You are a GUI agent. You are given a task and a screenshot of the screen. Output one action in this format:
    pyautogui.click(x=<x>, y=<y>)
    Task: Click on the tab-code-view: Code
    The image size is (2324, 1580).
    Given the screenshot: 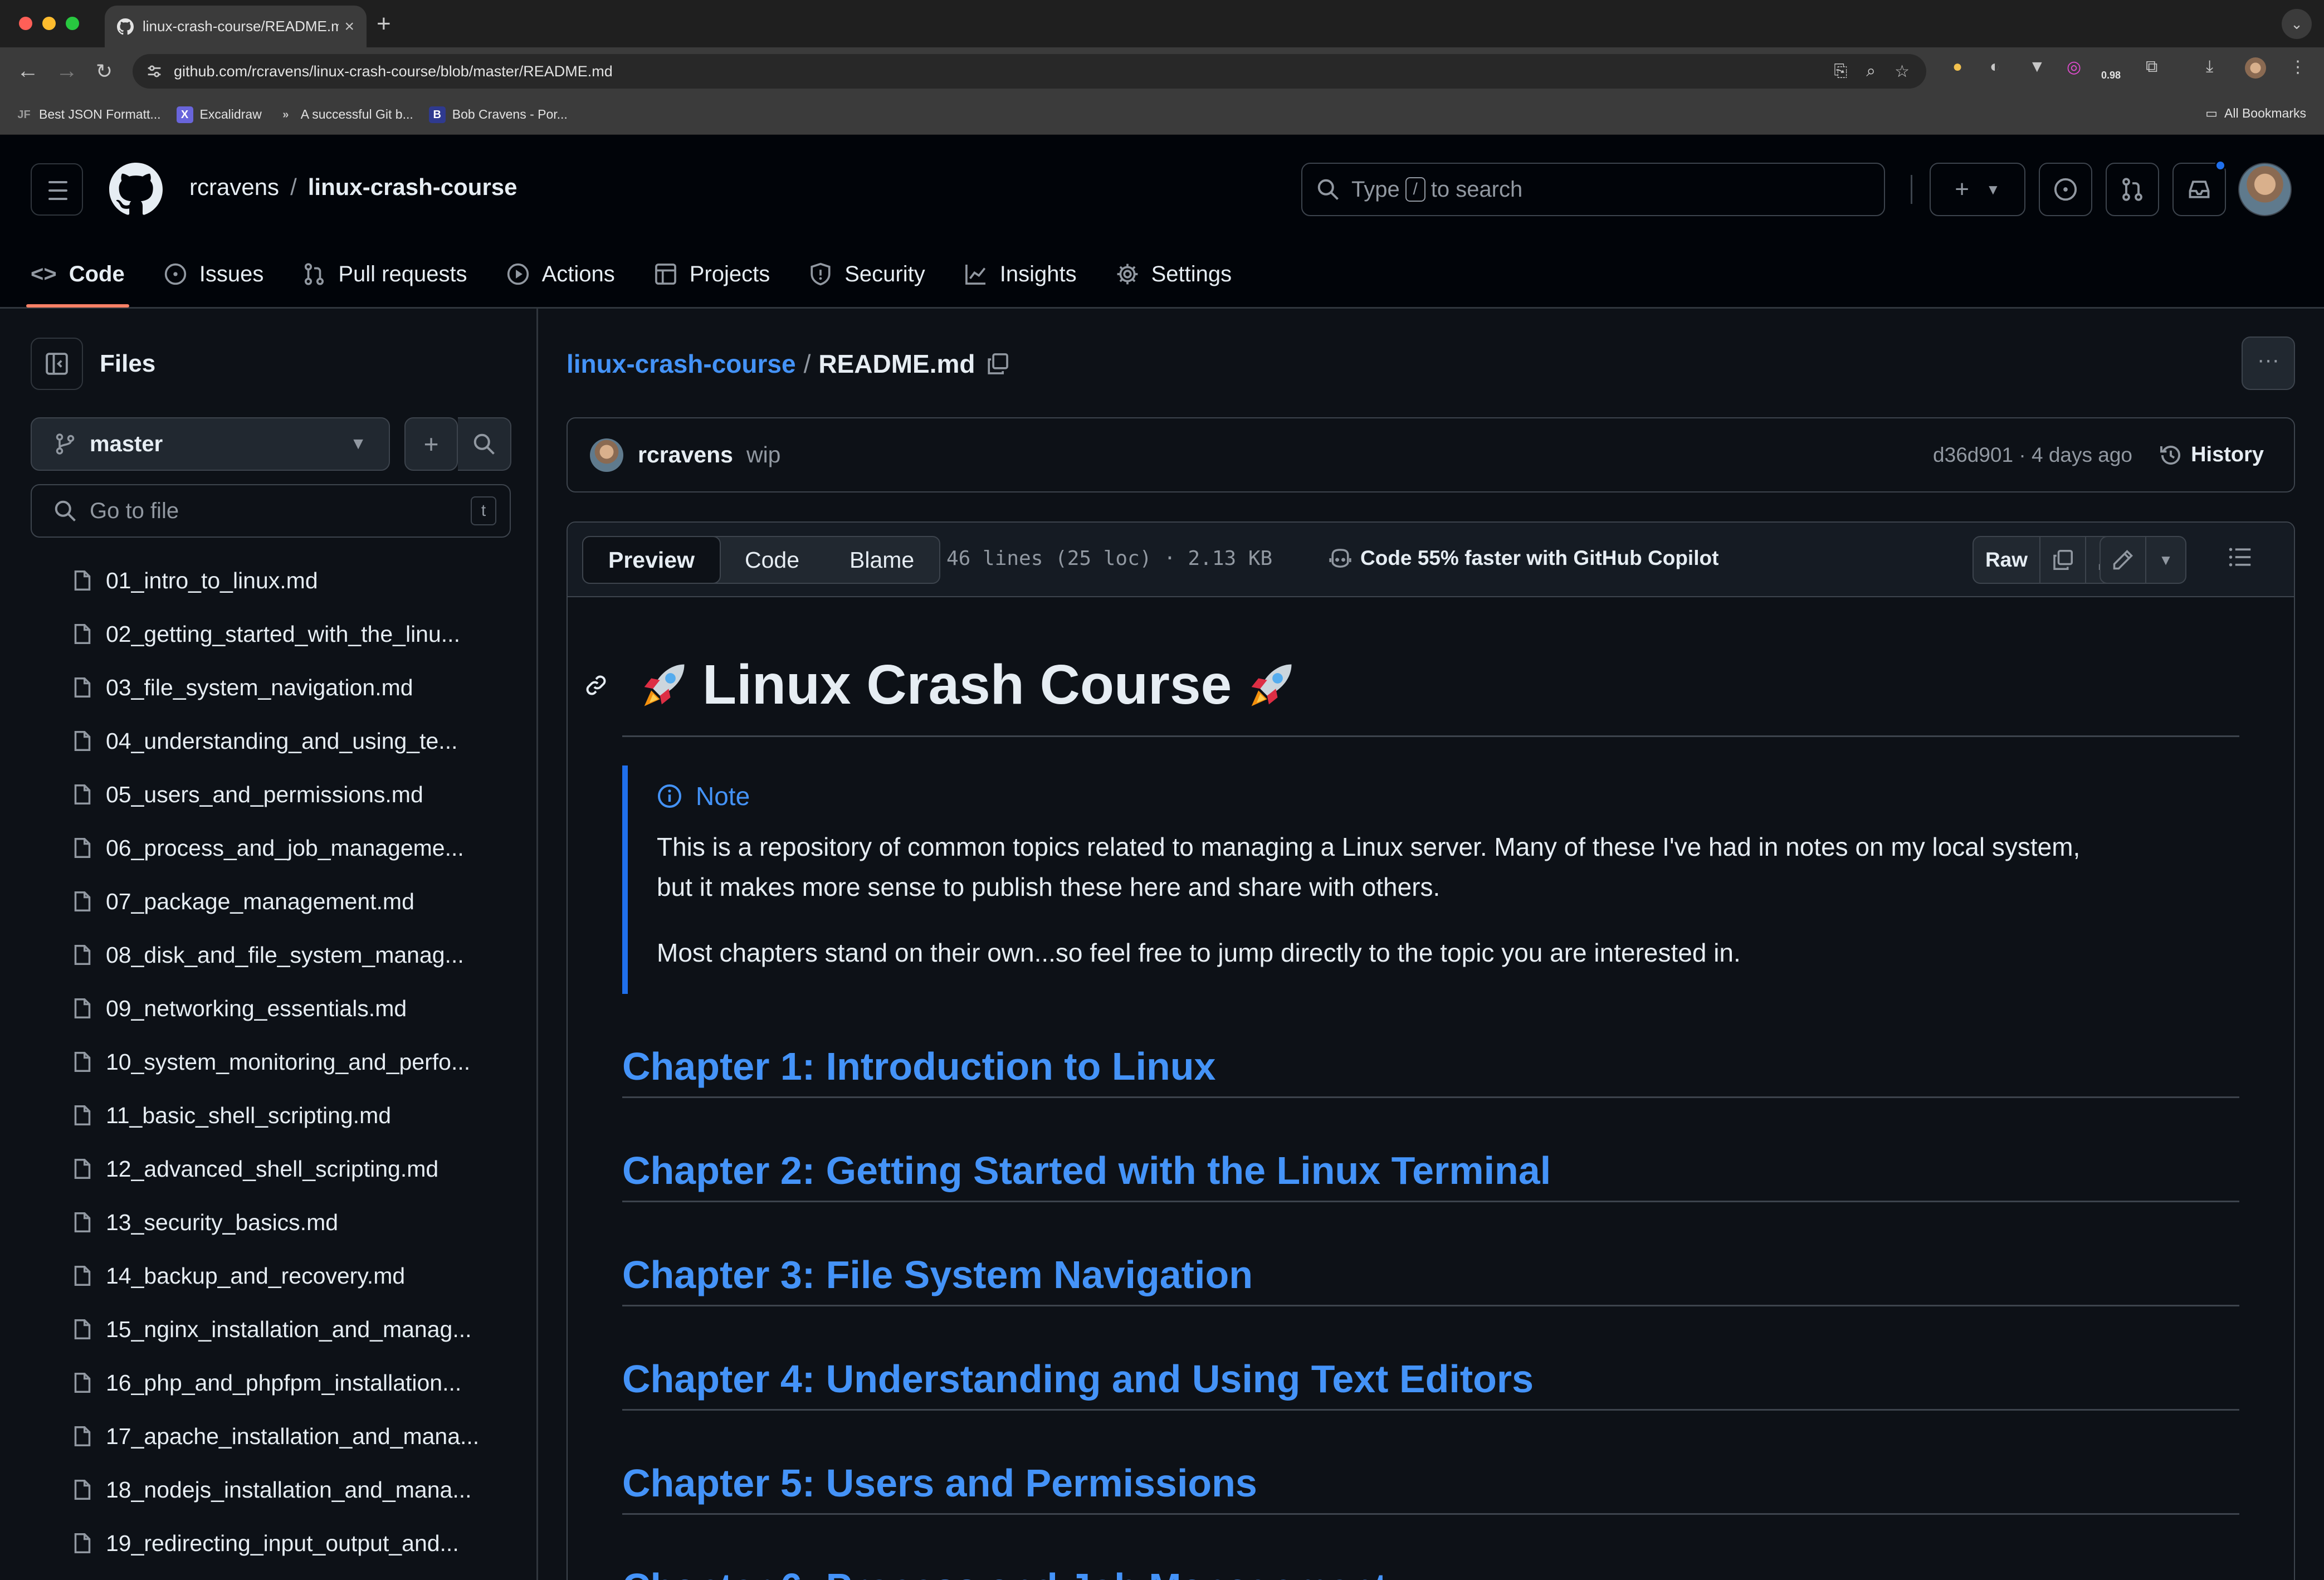 What is the action you would take?
    pyautogui.click(x=772, y=560)
    